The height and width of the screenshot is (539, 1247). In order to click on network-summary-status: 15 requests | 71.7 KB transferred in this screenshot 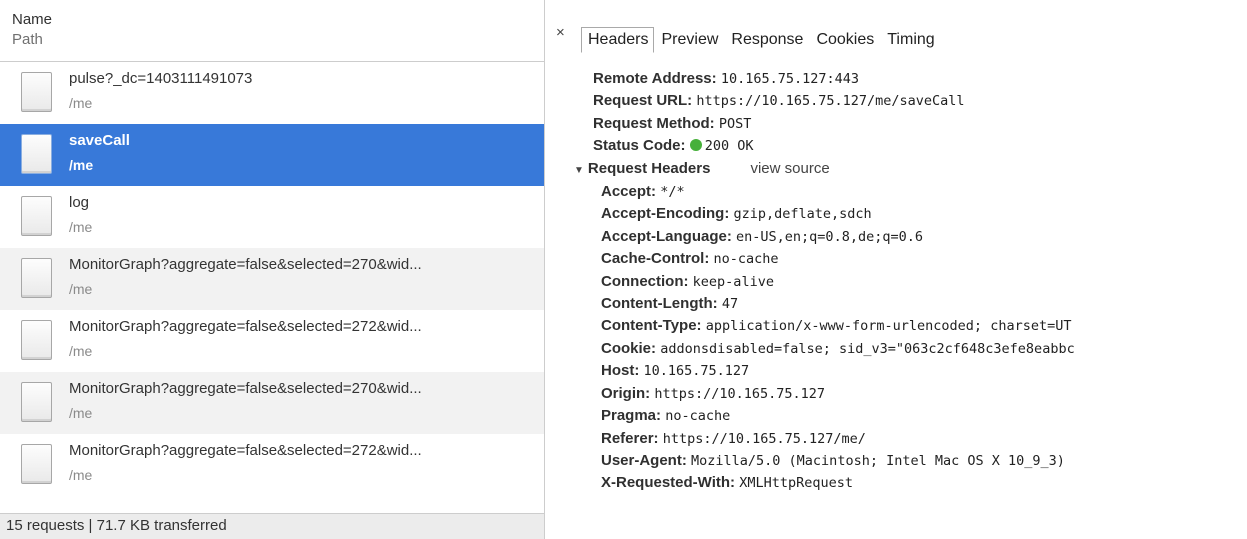, I will do `click(272, 526)`.